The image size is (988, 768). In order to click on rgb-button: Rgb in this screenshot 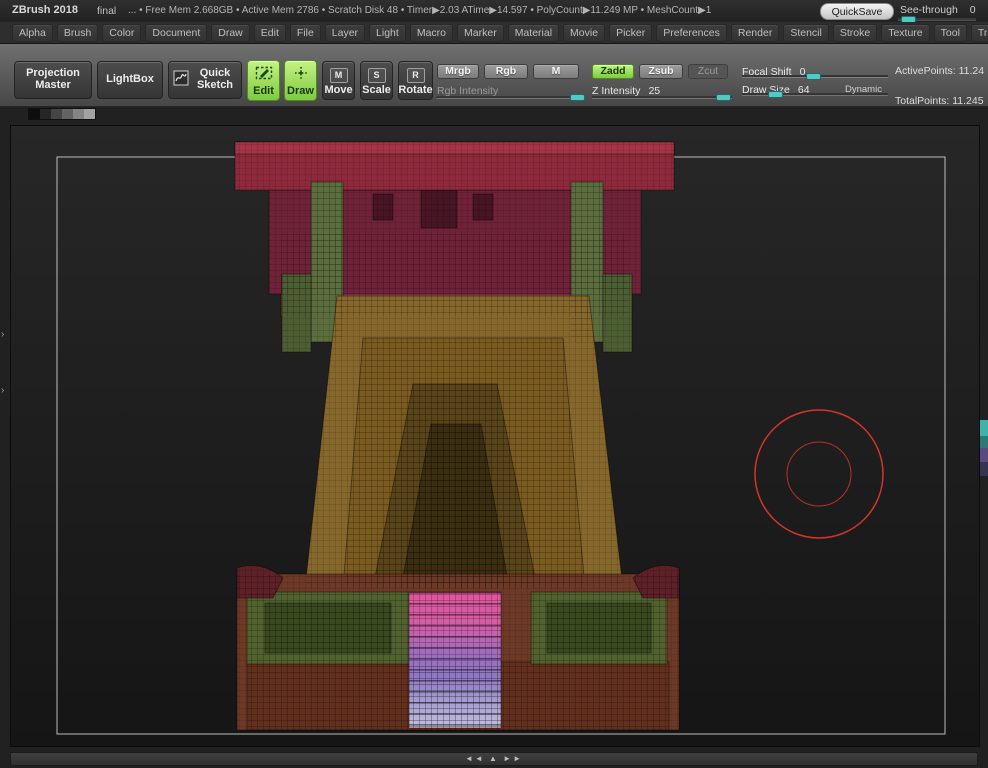, I will do `click(506, 71)`.